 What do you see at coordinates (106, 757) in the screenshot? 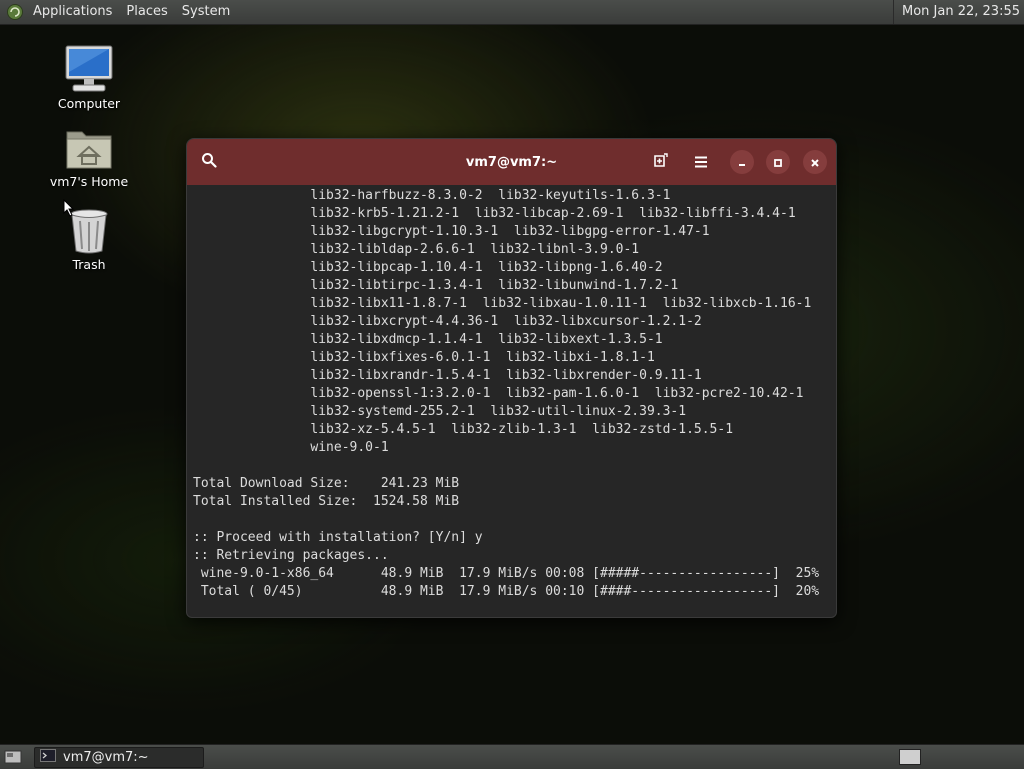
I see `taskbar-button-label: vm7@vm7:~` at bounding box center [106, 757].